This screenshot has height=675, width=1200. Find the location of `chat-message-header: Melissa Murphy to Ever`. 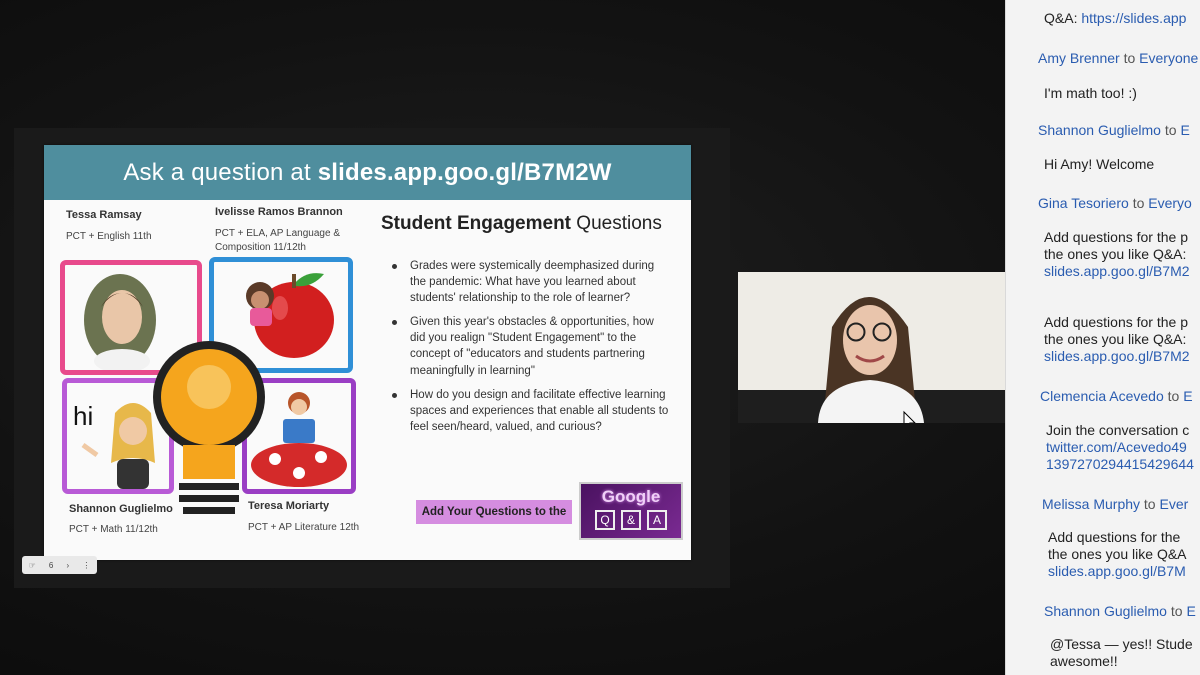

chat-message-header: Melissa Murphy to Ever is located at coordinates (1115, 504).